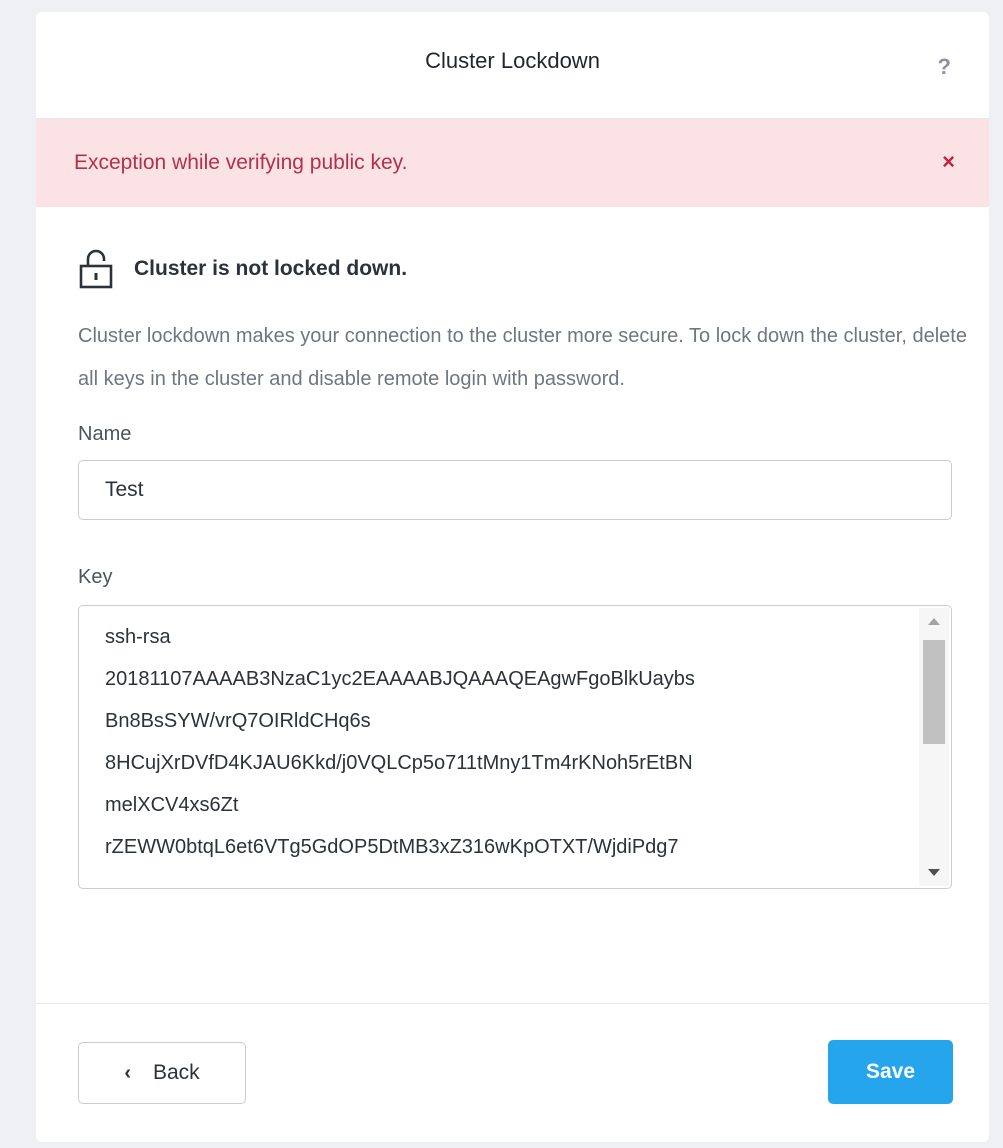 The height and width of the screenshot is (1148, 1003). Describe the element at coordinates (934, 747) in the screenshot. I see `key-scrollbar` at that location.